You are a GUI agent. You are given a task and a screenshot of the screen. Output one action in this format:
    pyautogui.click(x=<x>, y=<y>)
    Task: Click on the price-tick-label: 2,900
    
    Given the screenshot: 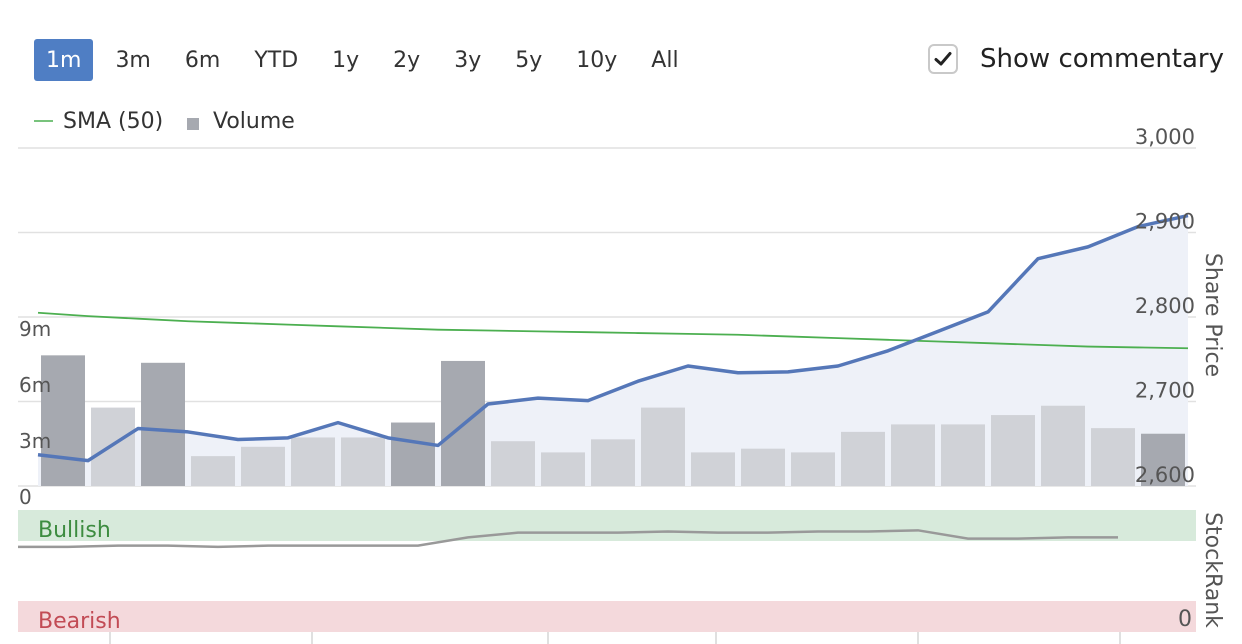 What is the action you would take?
    pyautogui.click(x=1165, y=222)
    